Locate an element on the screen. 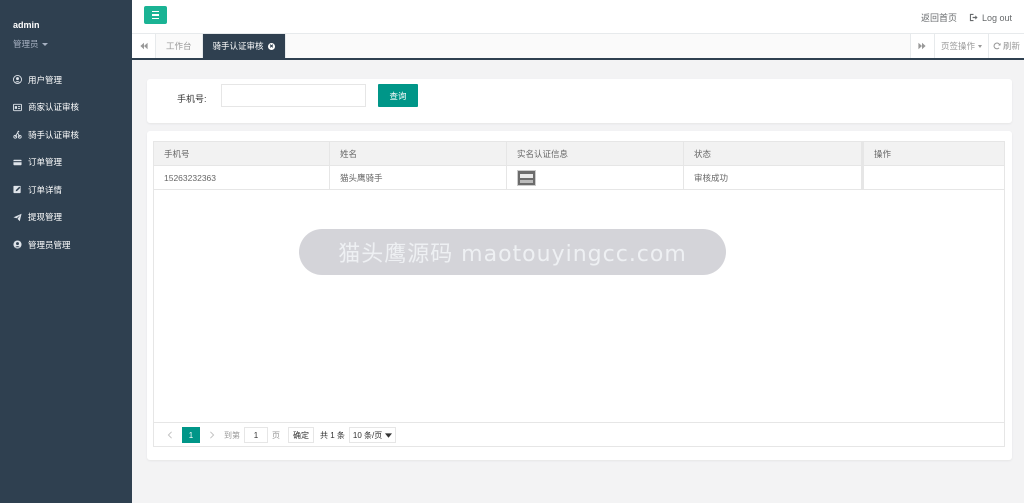 The image size is (1024, 503). chevron-left-icon is located at coordinates (169, 435).